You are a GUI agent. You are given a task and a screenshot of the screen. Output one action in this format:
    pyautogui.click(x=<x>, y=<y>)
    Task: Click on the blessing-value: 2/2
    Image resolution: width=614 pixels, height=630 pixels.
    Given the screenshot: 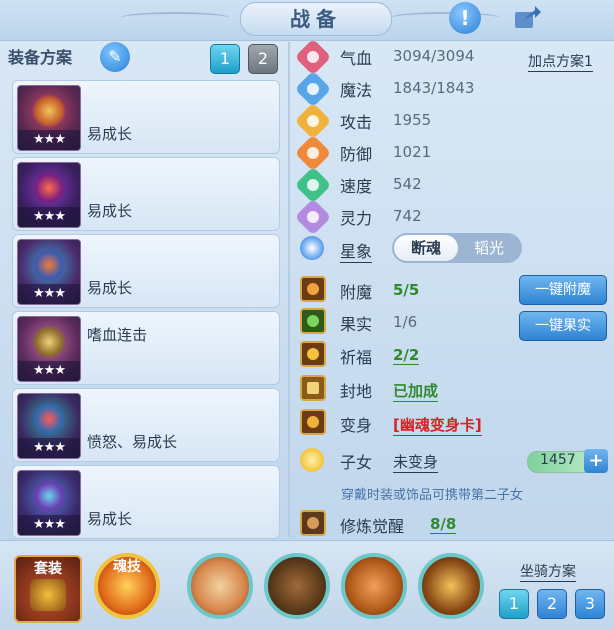 What is the action you would take?
    pyautogui.click(x=406, y=355)
    